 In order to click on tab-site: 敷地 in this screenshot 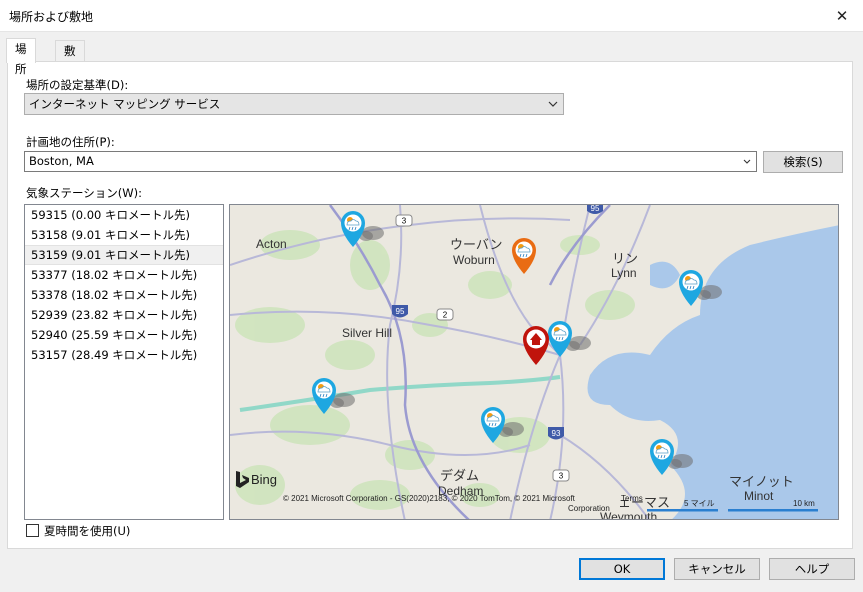, I will do `click(70, 59)`.